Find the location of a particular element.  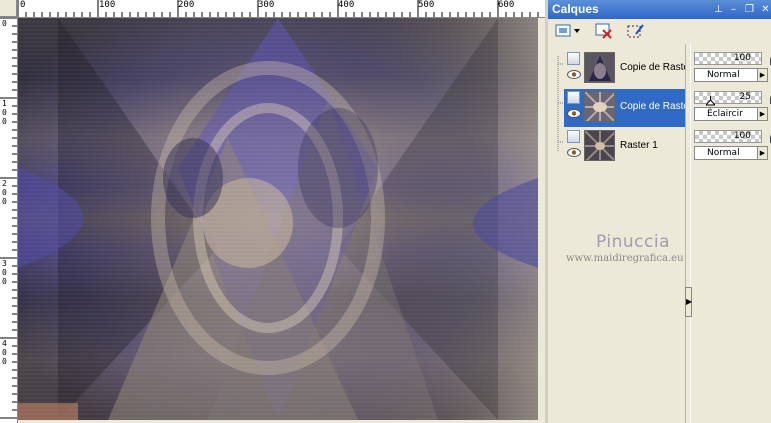

delete-layer-icon is located at coordinates (604, 31).